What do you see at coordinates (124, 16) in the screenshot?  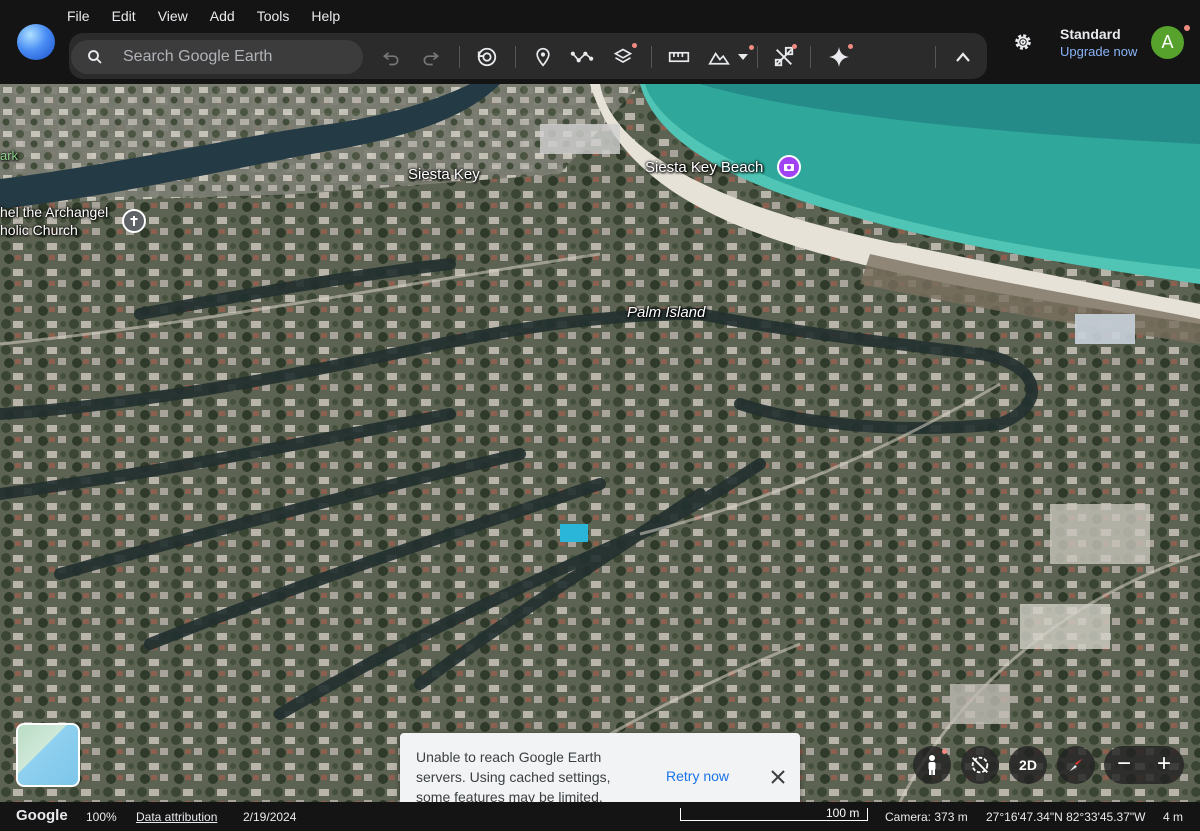 I see `menu-edit: Edit` at bounding box center [124, 16].